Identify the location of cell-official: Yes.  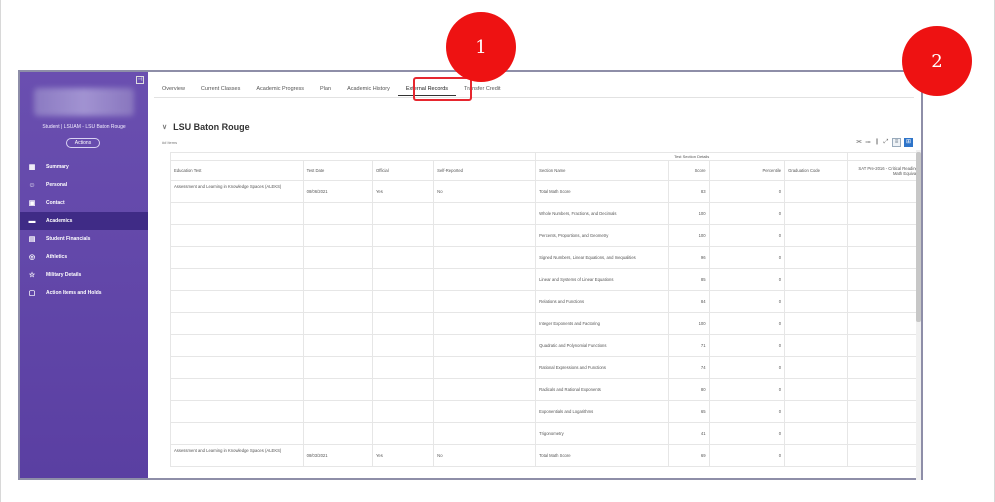
(403, 455).